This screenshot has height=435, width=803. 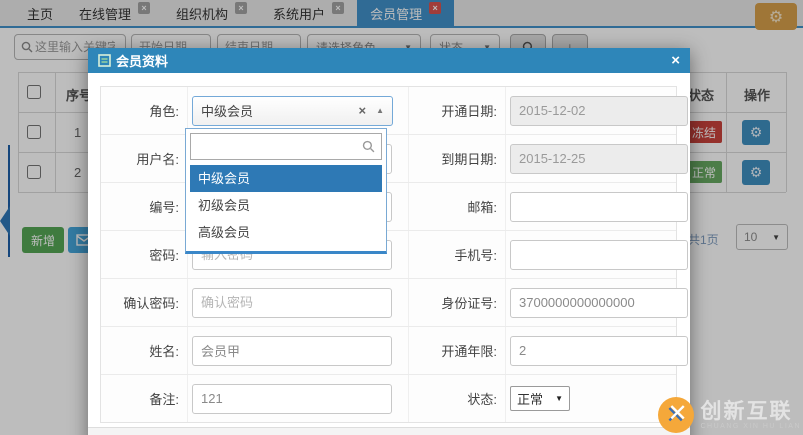 What do you see at coordinates (142, 61) in the screenshot?
I see `dialog-title: 会员资料` at bounding box center [142, 61].